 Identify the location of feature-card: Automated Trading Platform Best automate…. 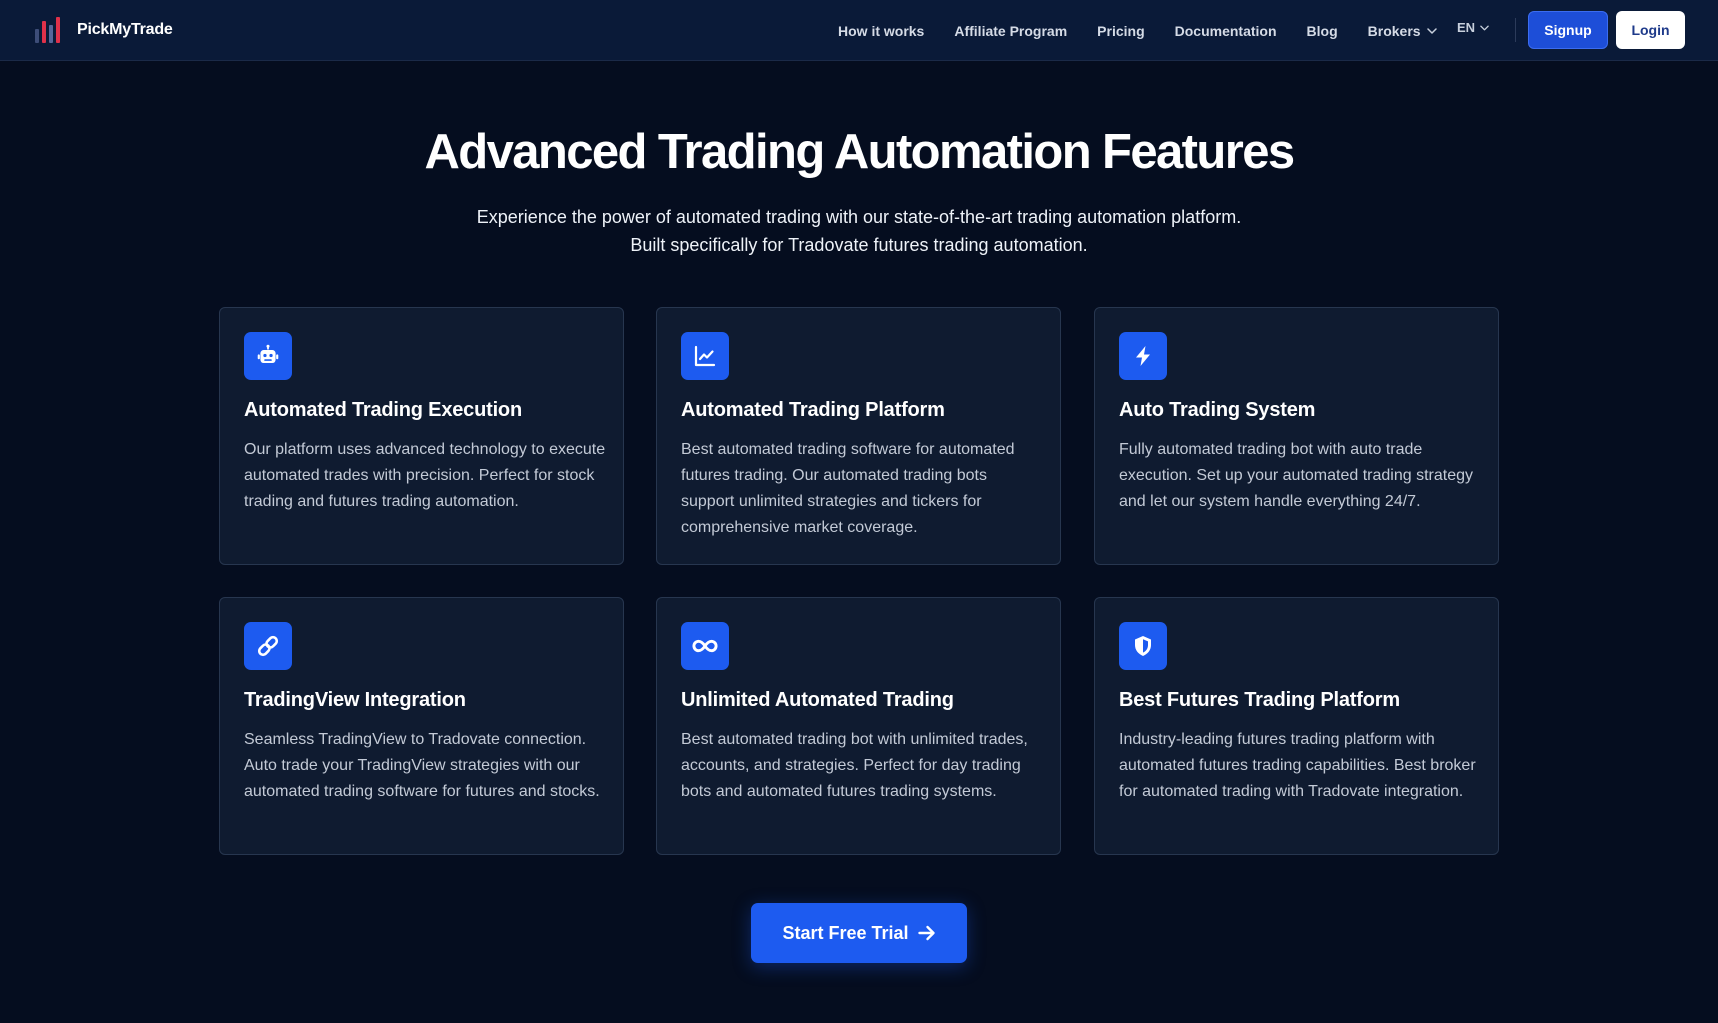
(858, 436).